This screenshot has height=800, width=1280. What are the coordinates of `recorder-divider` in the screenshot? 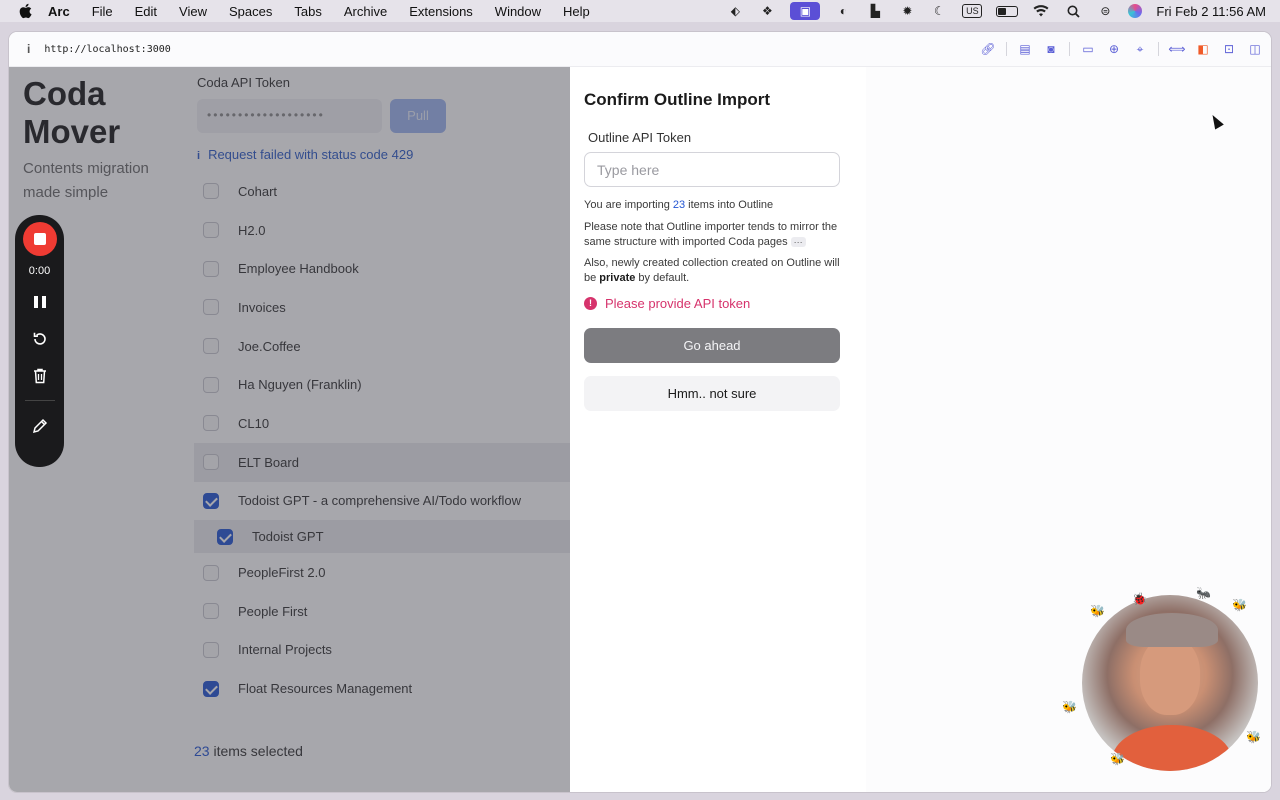 It's located at (39, 400).